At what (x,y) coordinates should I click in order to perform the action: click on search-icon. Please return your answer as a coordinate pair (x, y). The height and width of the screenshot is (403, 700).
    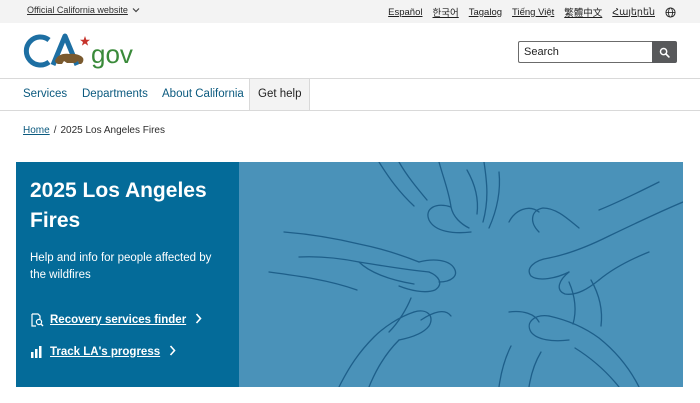
    Looking at the image, I should click on (664, 52).